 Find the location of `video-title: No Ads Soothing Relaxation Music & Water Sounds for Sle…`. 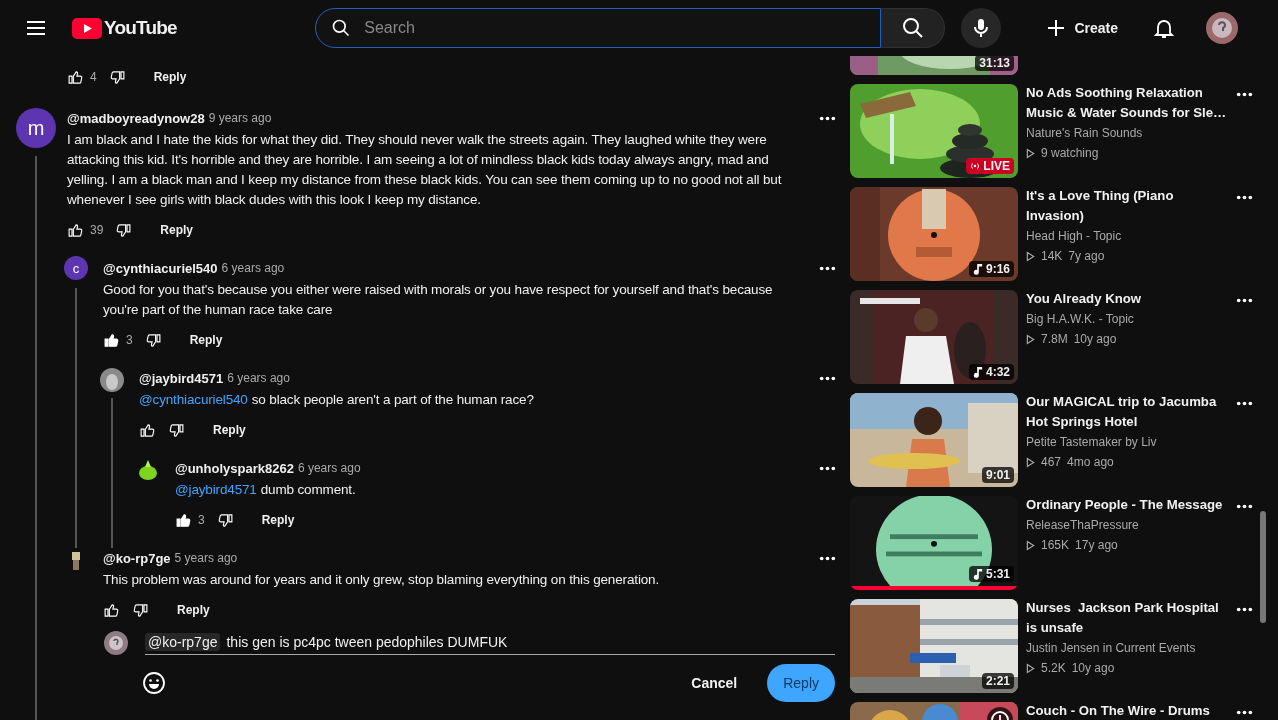

video-title: No Ads Soothing Relaxation Music & Water Sounds for Sle… is located at coordinates (1127, 103).